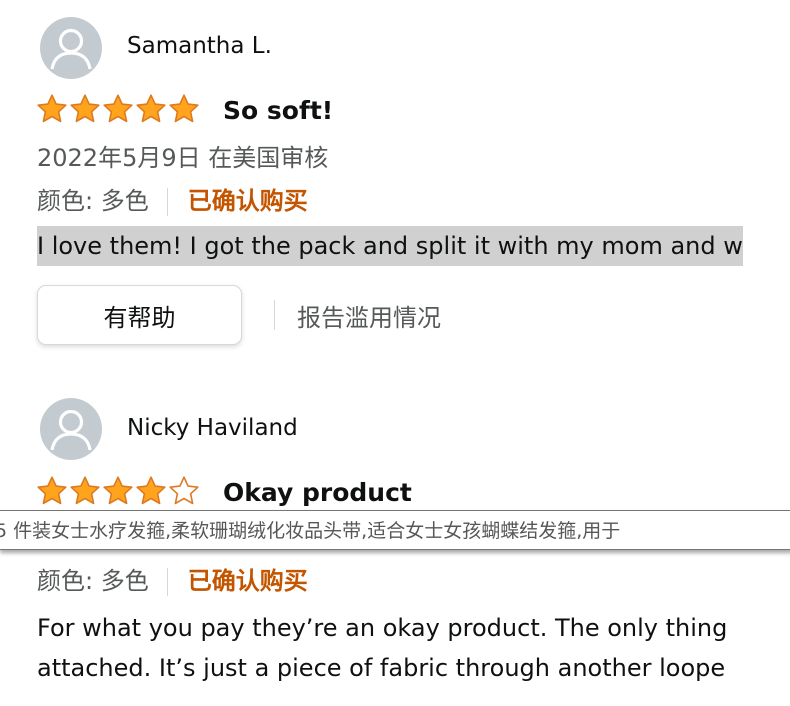  What do you see at coordinates (274, 315) in the screenshot?
I see `action-divider` at bounding box center [274, 315].